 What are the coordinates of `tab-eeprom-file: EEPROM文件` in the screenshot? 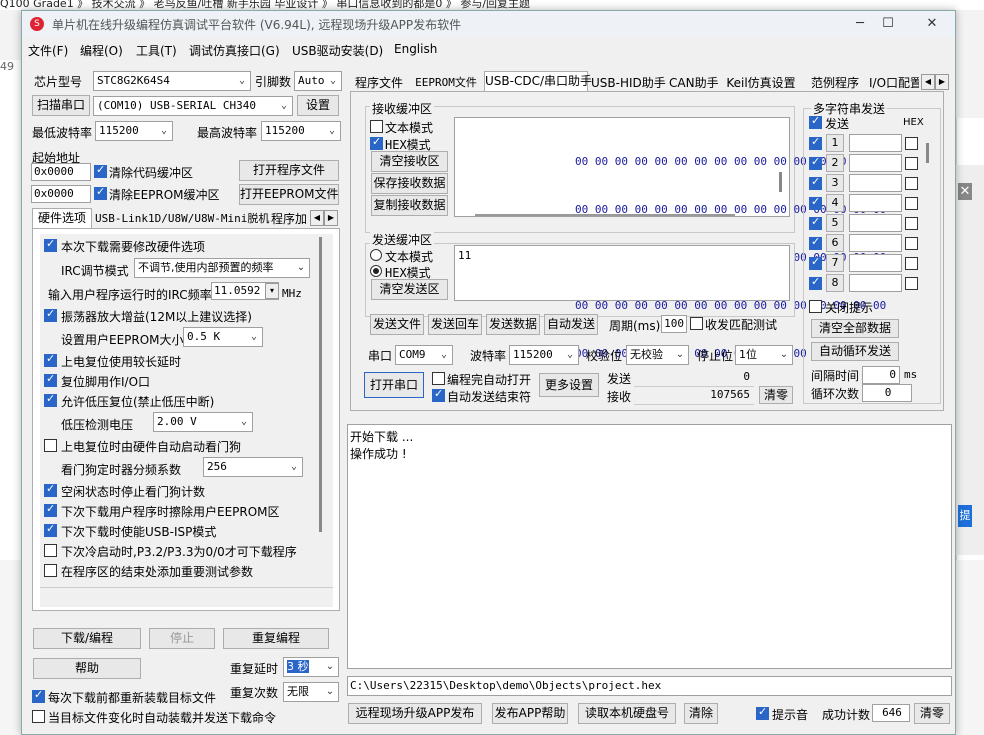 It's located at (446, 83).